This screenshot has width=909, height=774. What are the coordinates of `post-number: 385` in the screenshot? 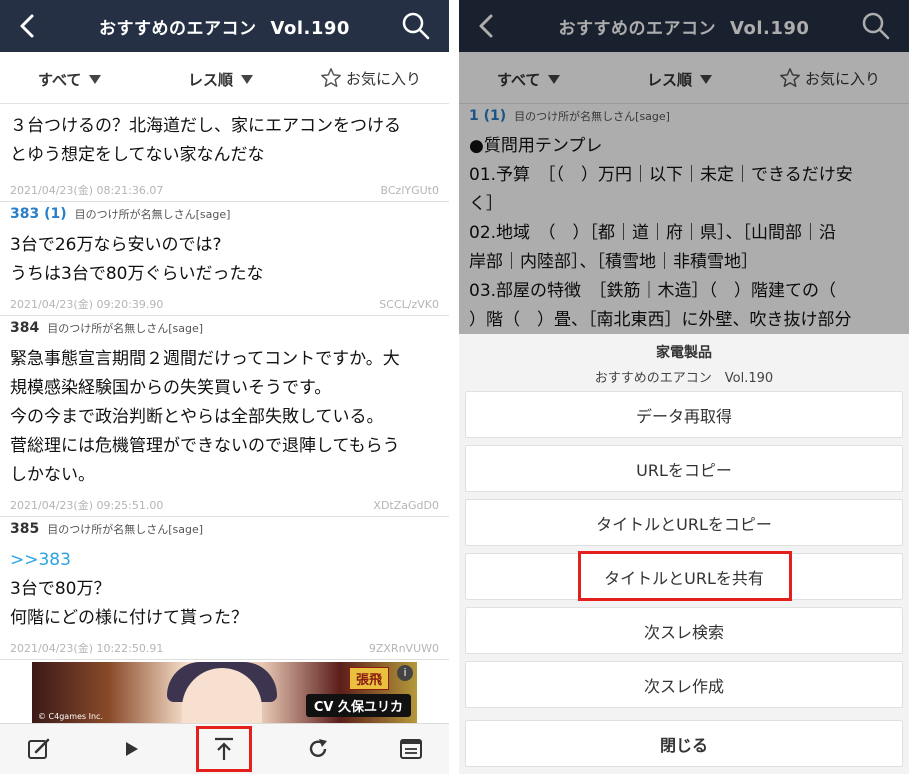 It's located at (24, 529).